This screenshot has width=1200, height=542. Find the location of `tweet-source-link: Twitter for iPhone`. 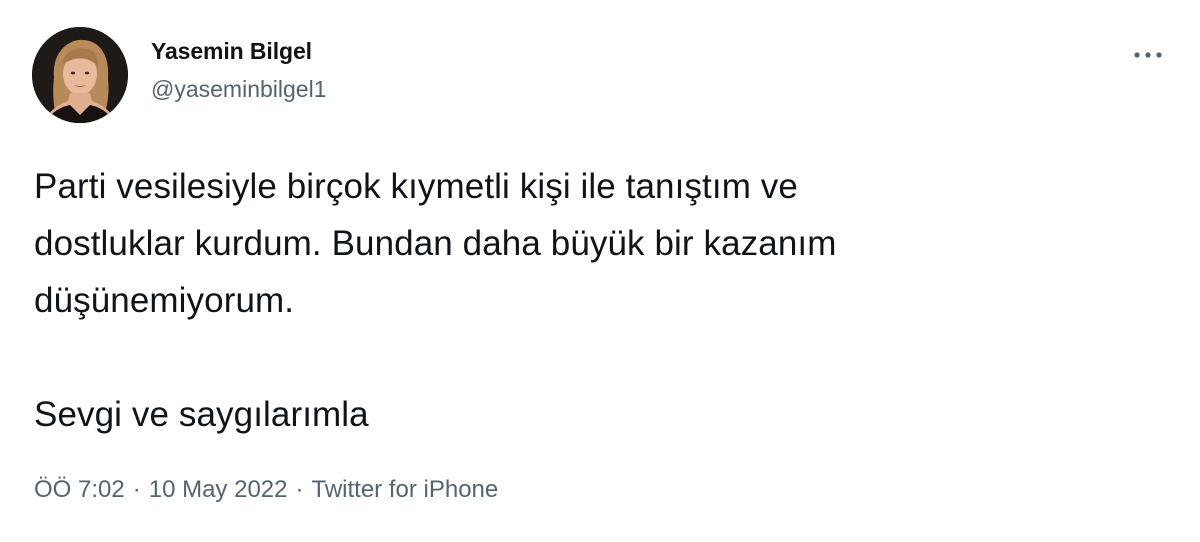

tweet-source-link: Twitter for iPhone is located at coordinates (404, 489).